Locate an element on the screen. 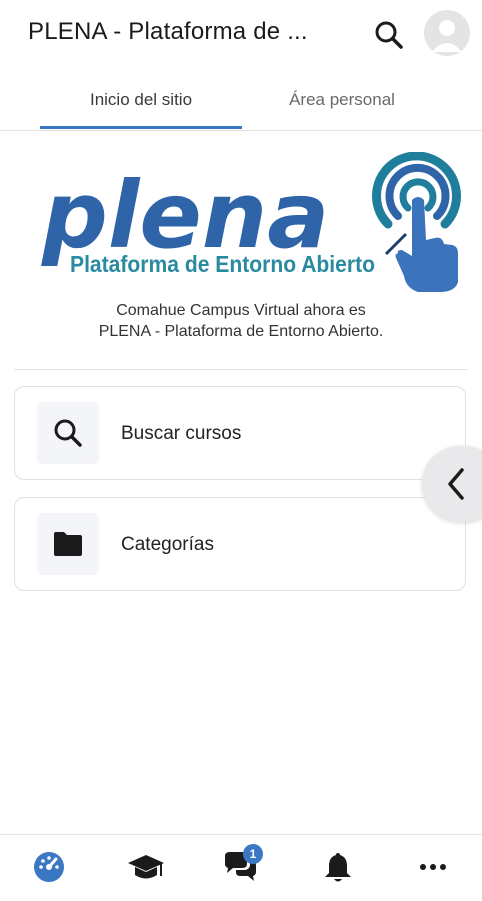 This screenshot has width=482, height=901. nav-my-courses is located at coordinates (146, 867).